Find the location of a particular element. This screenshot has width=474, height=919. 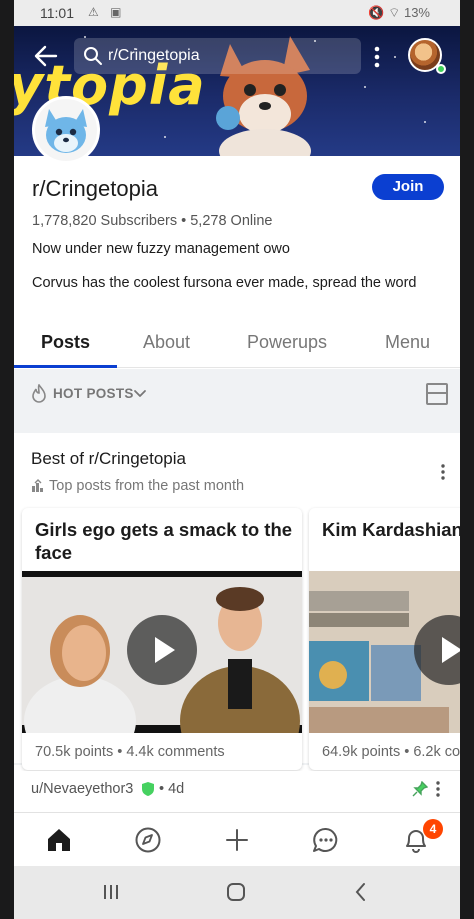

tab-menu: Menu is located at coordinates (407, 342).